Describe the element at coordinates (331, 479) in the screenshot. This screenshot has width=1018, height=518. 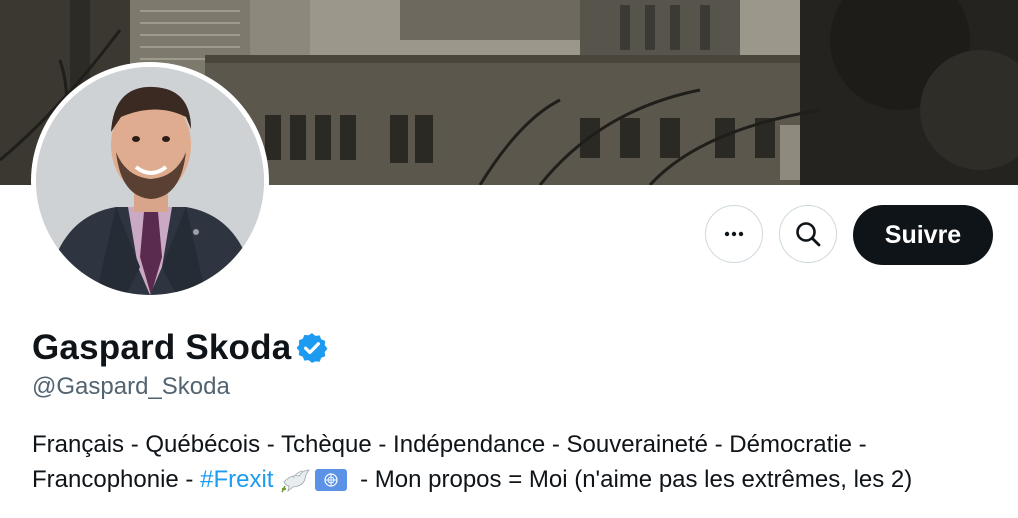
I see `united-nations-flag-icon` at that location.